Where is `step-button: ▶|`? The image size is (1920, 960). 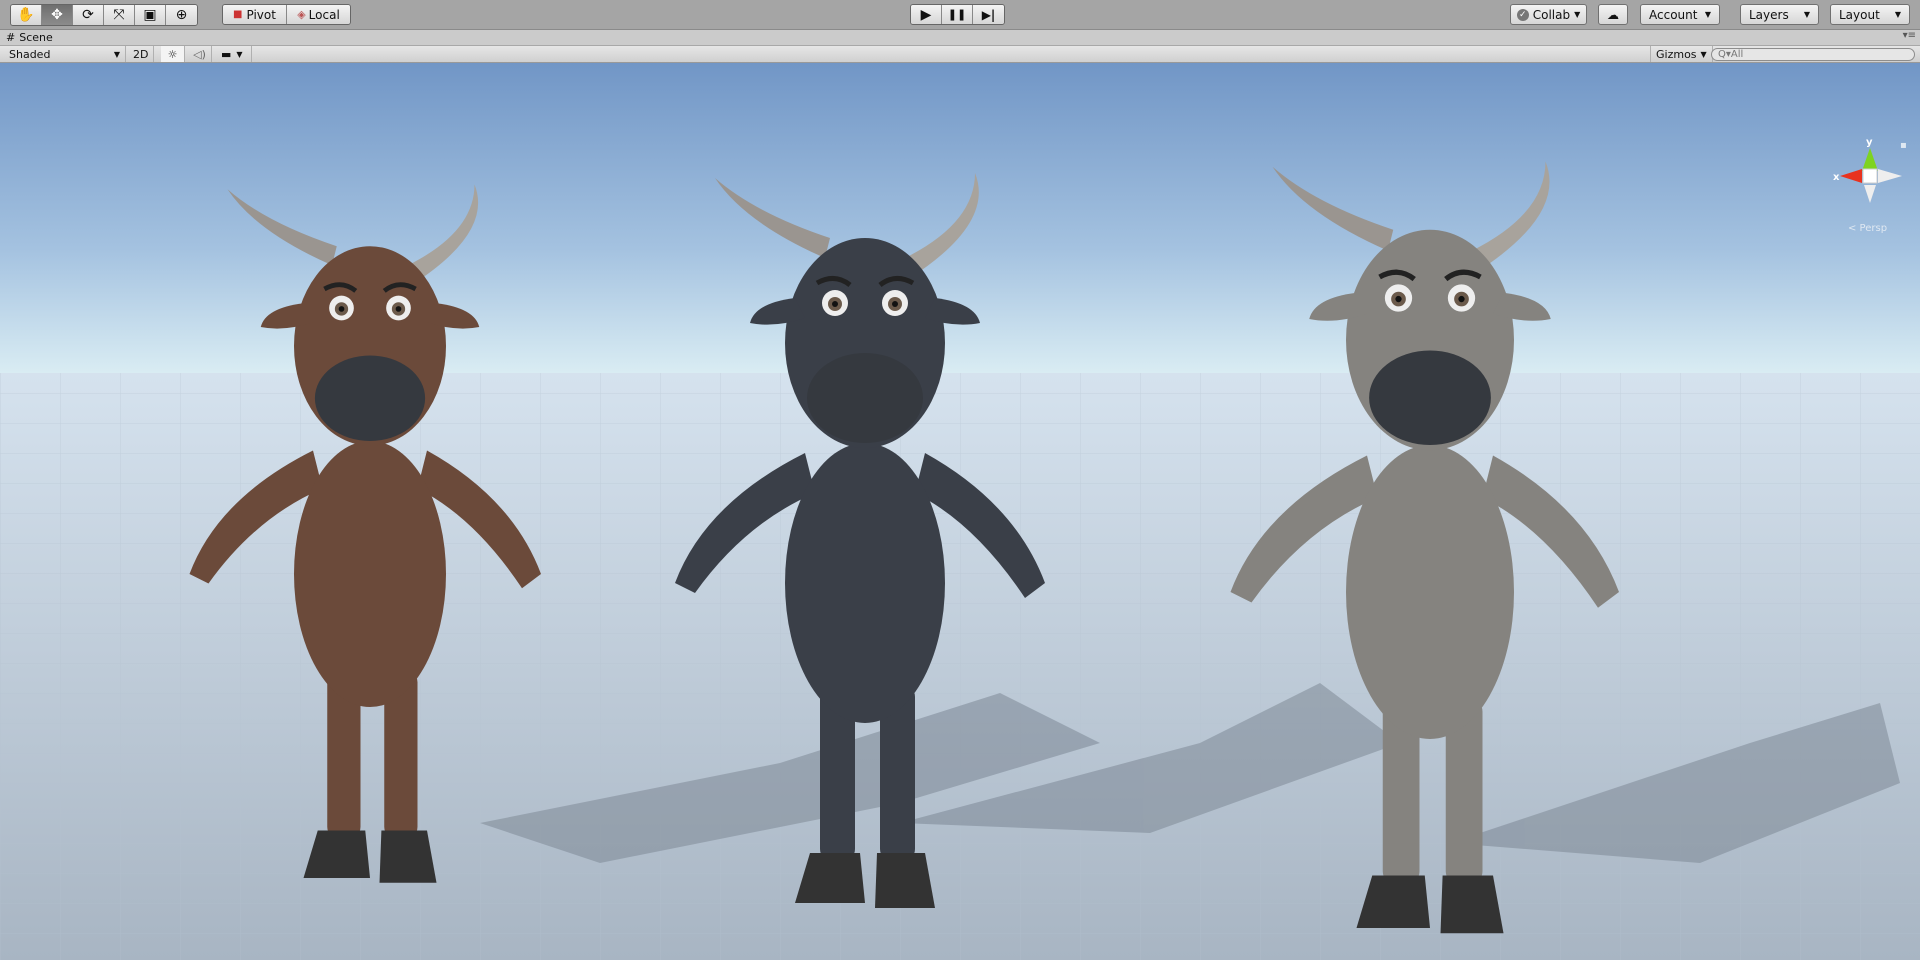
step-button: ▶| is located at coordinates (988, 14).